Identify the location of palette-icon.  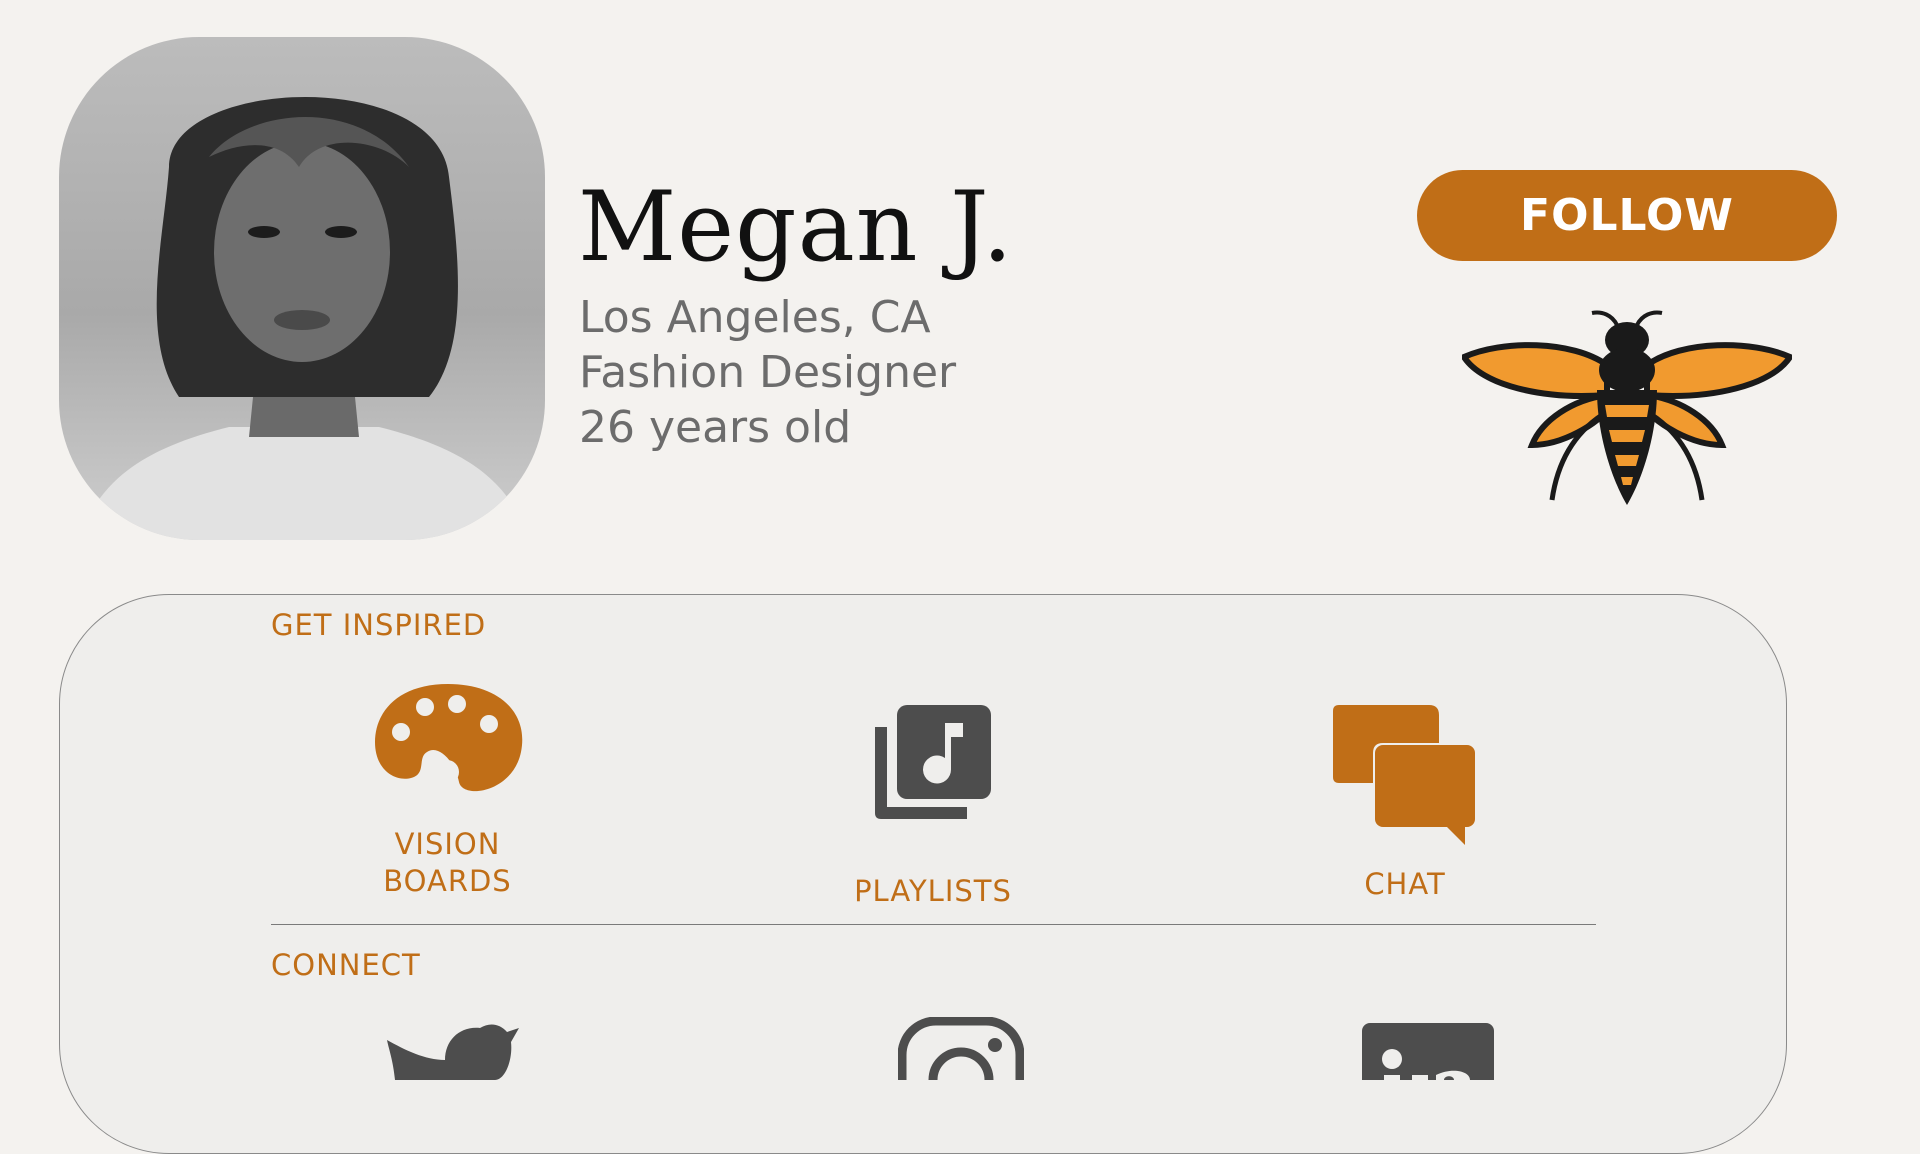
(448, 738).